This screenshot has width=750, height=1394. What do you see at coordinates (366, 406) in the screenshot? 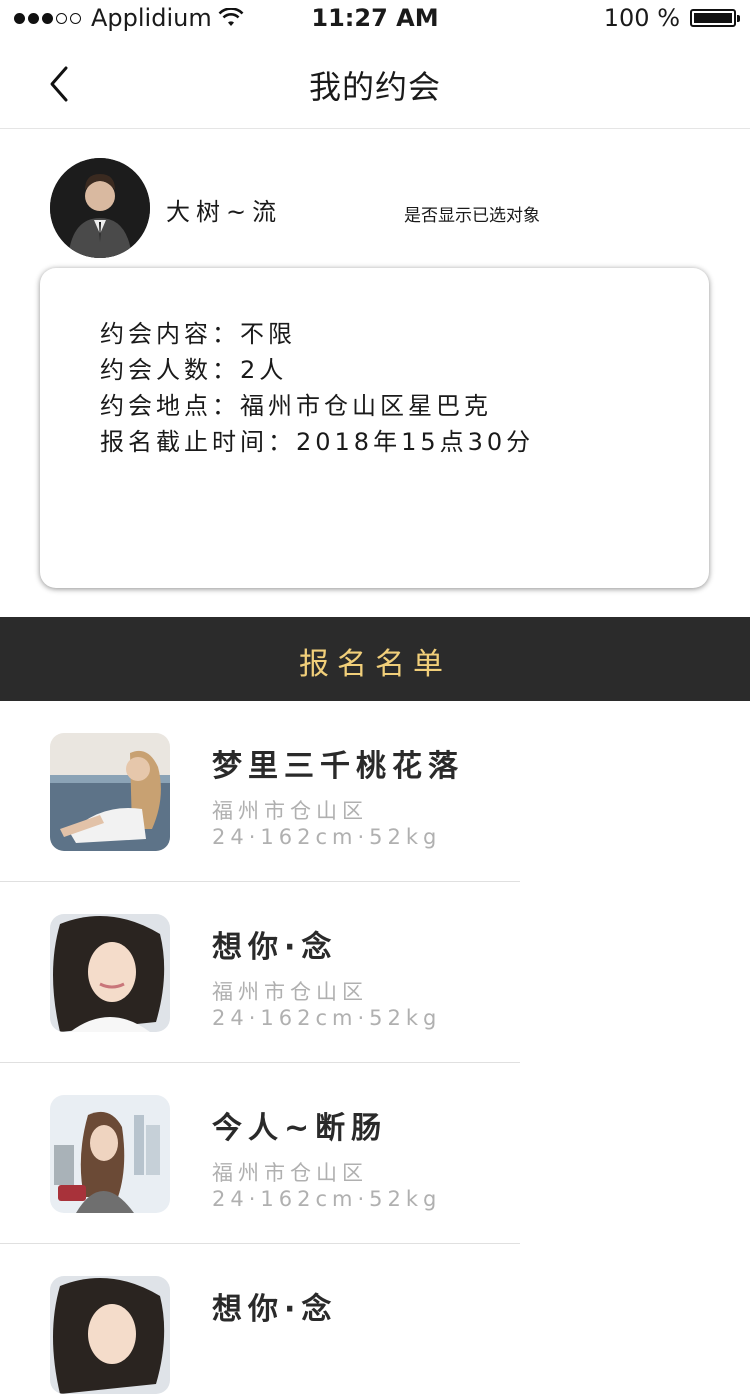
I see `place-value: 福州市仓山区星巴克` at bounding box center [366, 406].